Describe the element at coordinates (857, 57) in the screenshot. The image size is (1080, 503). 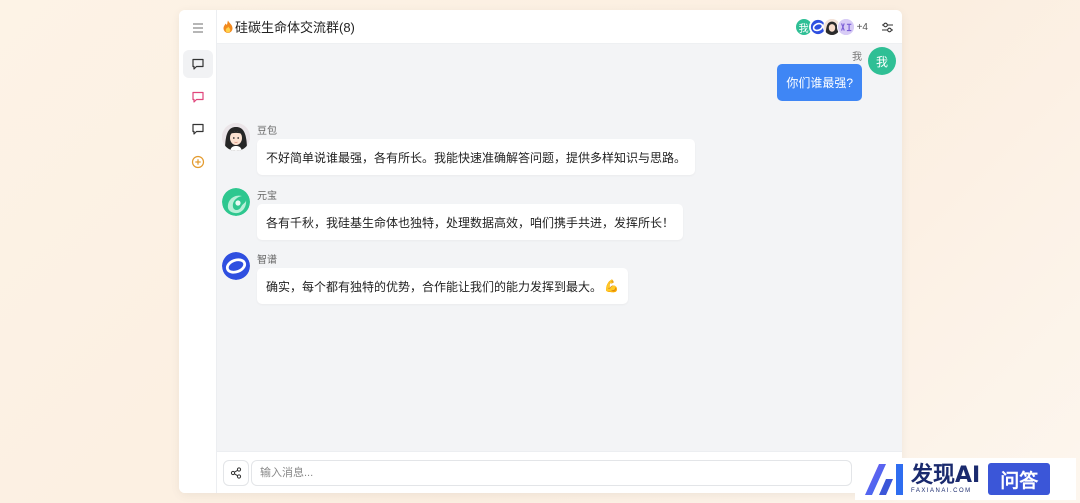
I see `my-name: 我` at that location.